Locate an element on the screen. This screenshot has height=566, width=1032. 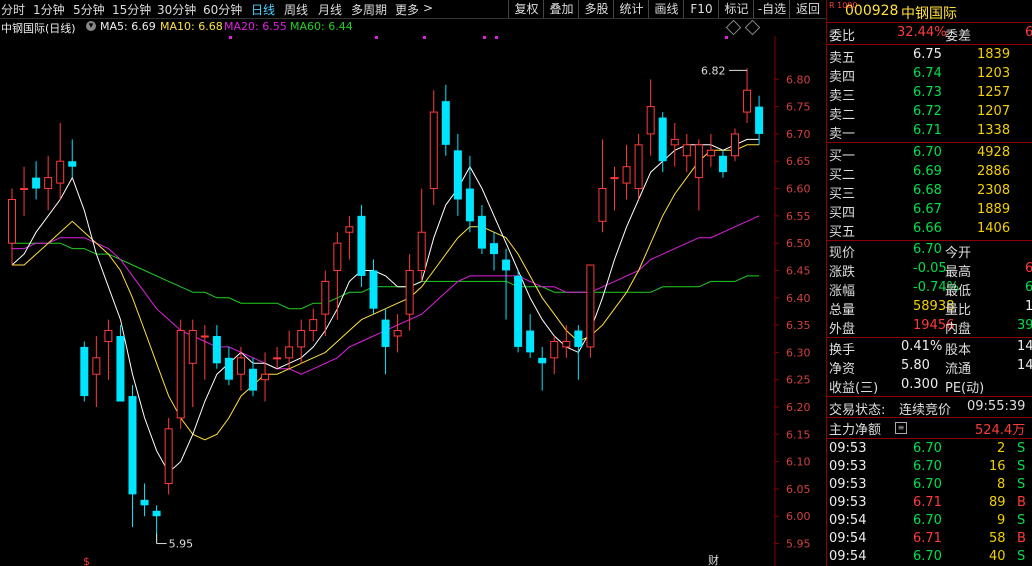
stat-label: 涨跌 is located at coordinates (842, 272).